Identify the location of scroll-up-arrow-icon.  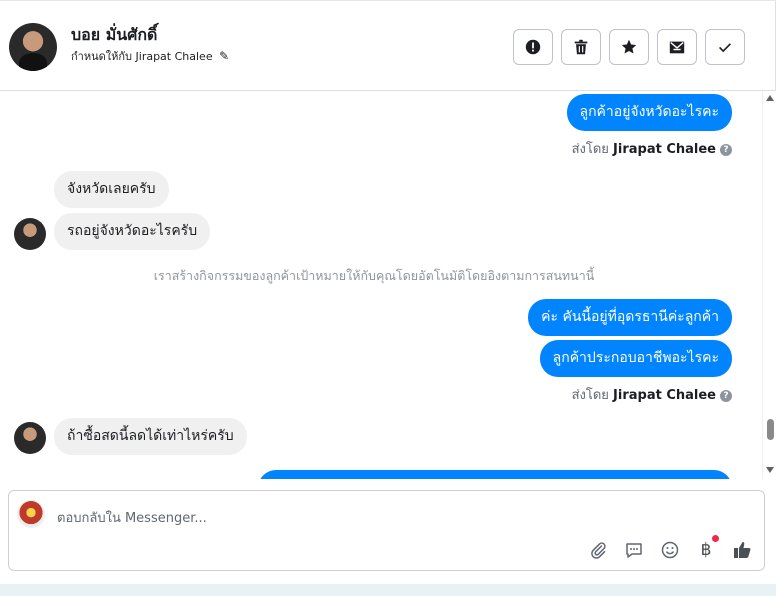
(770, 98).